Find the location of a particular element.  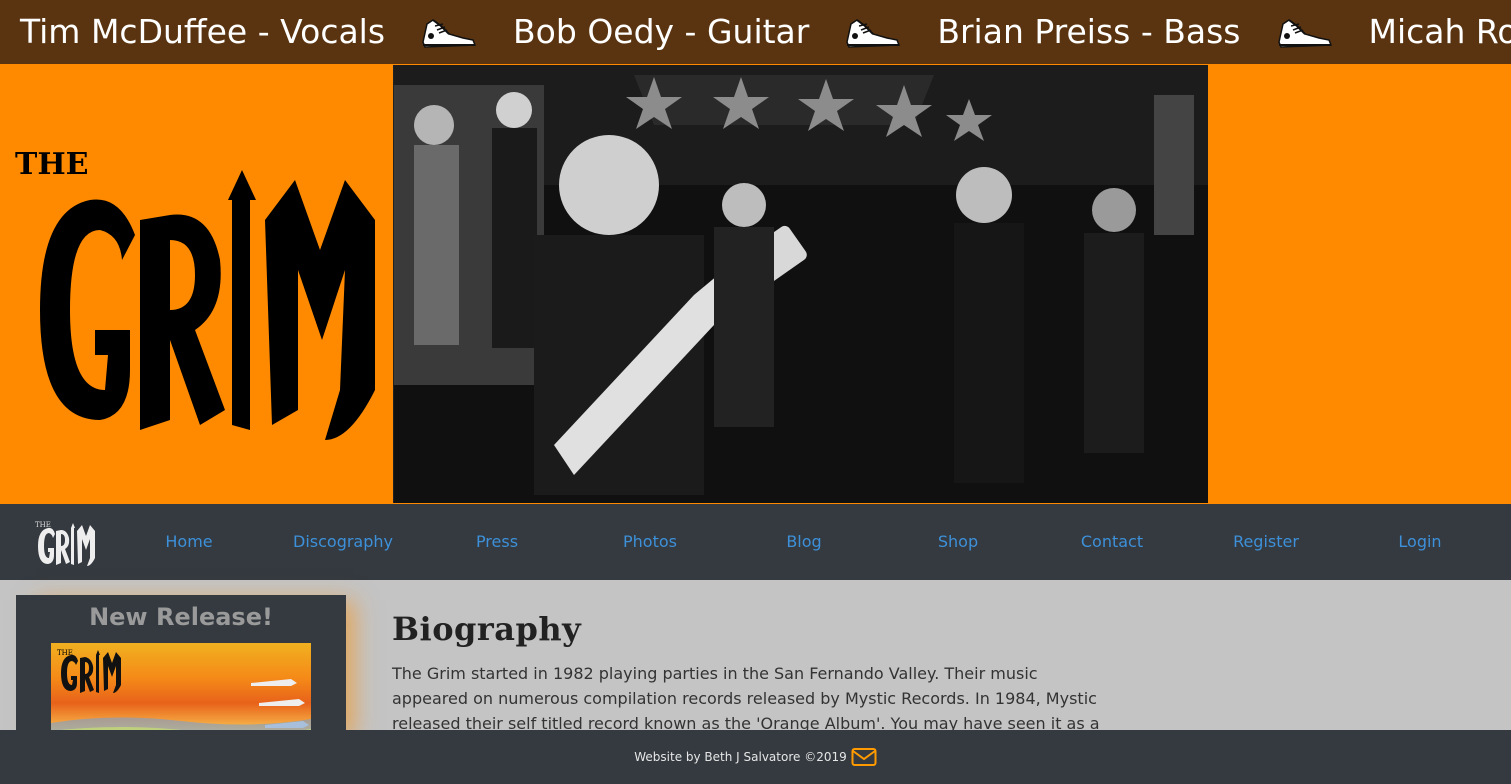

site-footer: Website by Beth J Salvatore ©2019 is located at coordinates (755, 757).